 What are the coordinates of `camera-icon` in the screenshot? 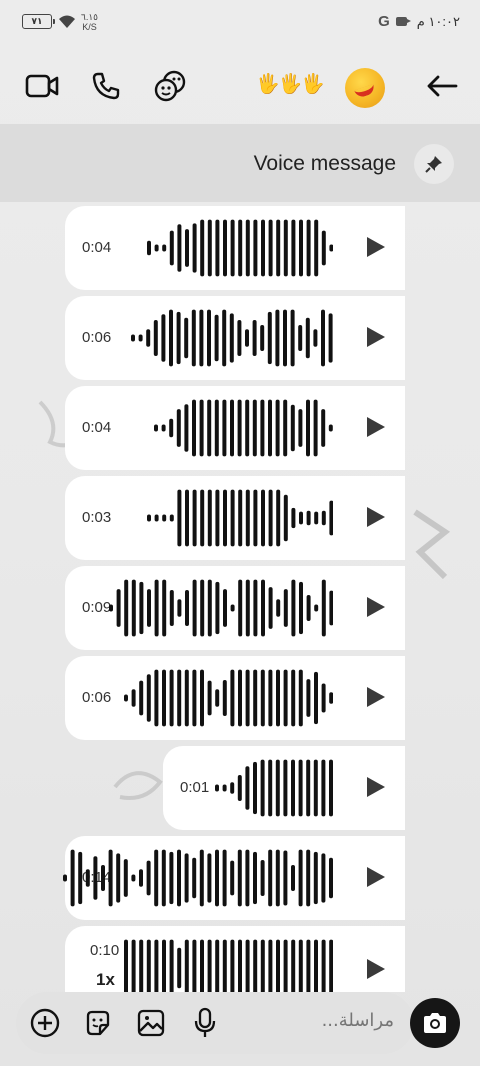 It's located at (435, 1023).